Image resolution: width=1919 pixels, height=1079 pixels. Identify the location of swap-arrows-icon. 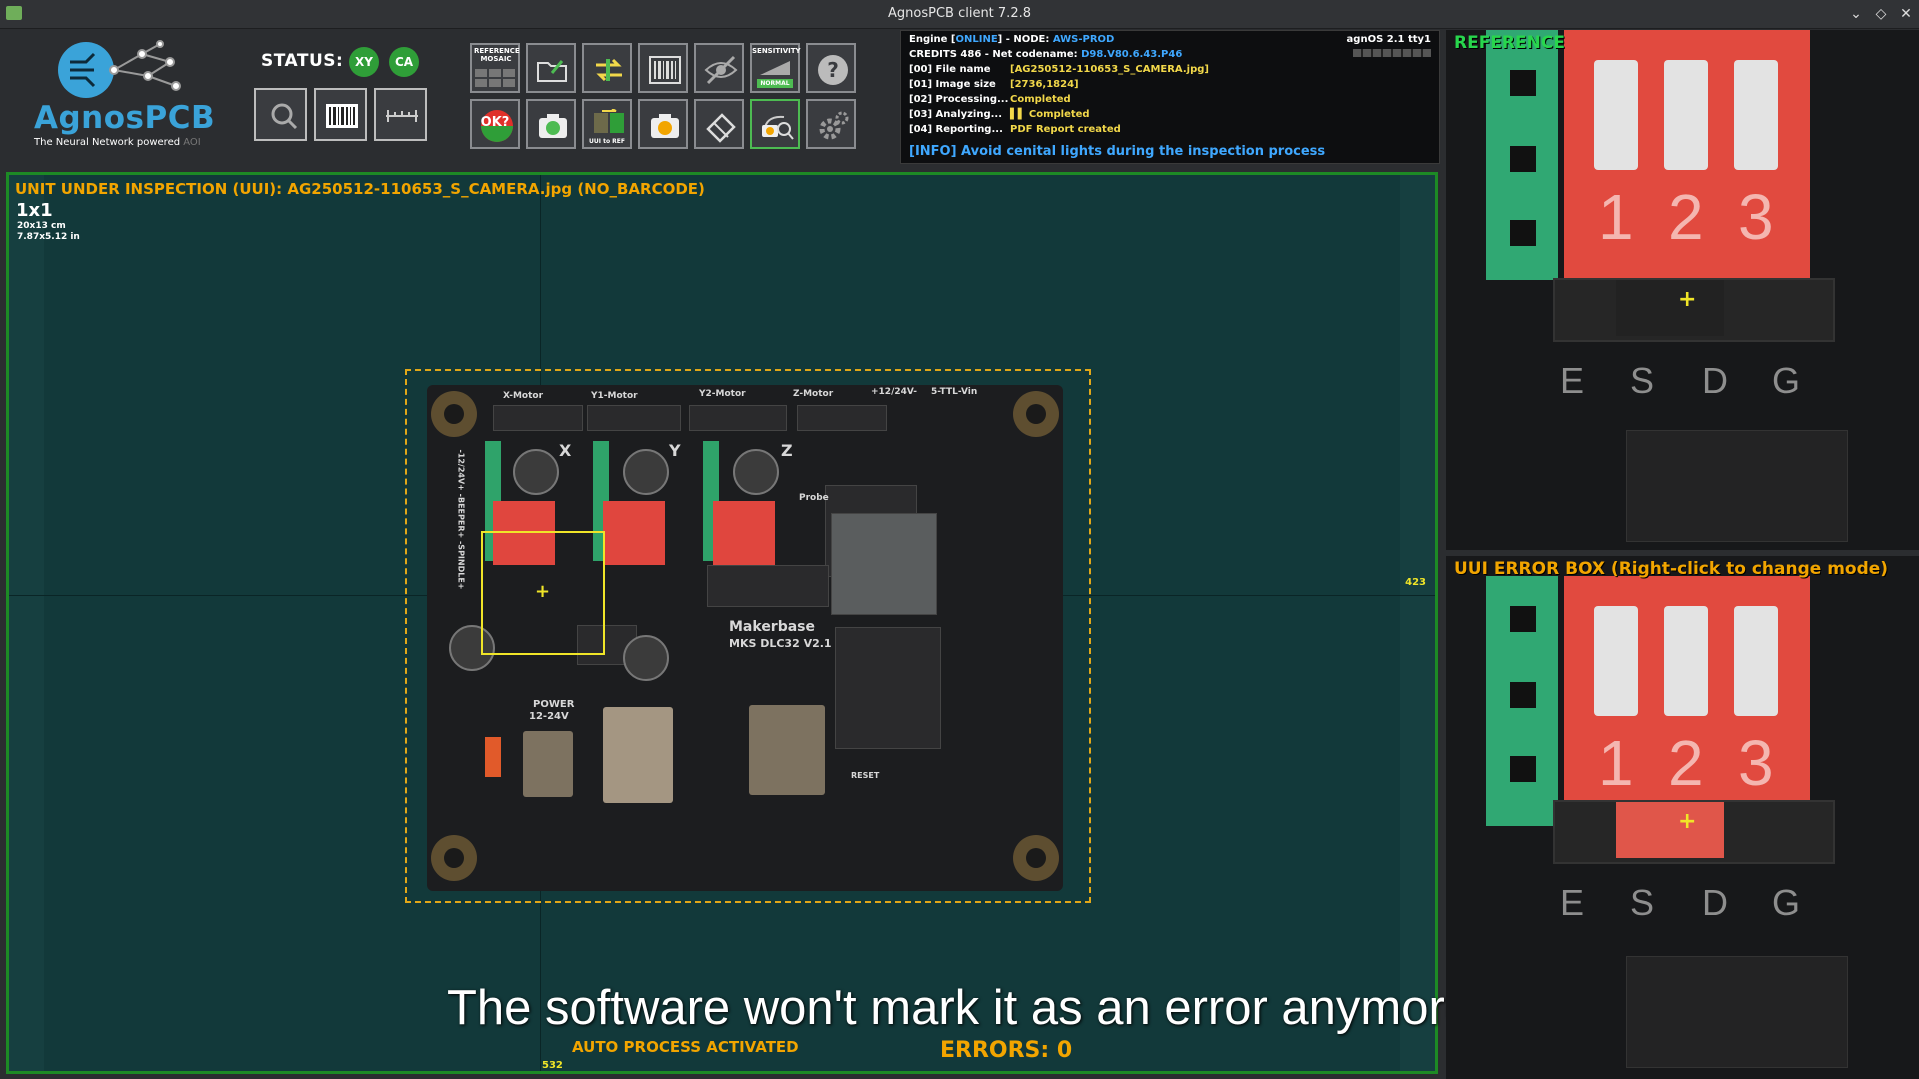
(609, 70).